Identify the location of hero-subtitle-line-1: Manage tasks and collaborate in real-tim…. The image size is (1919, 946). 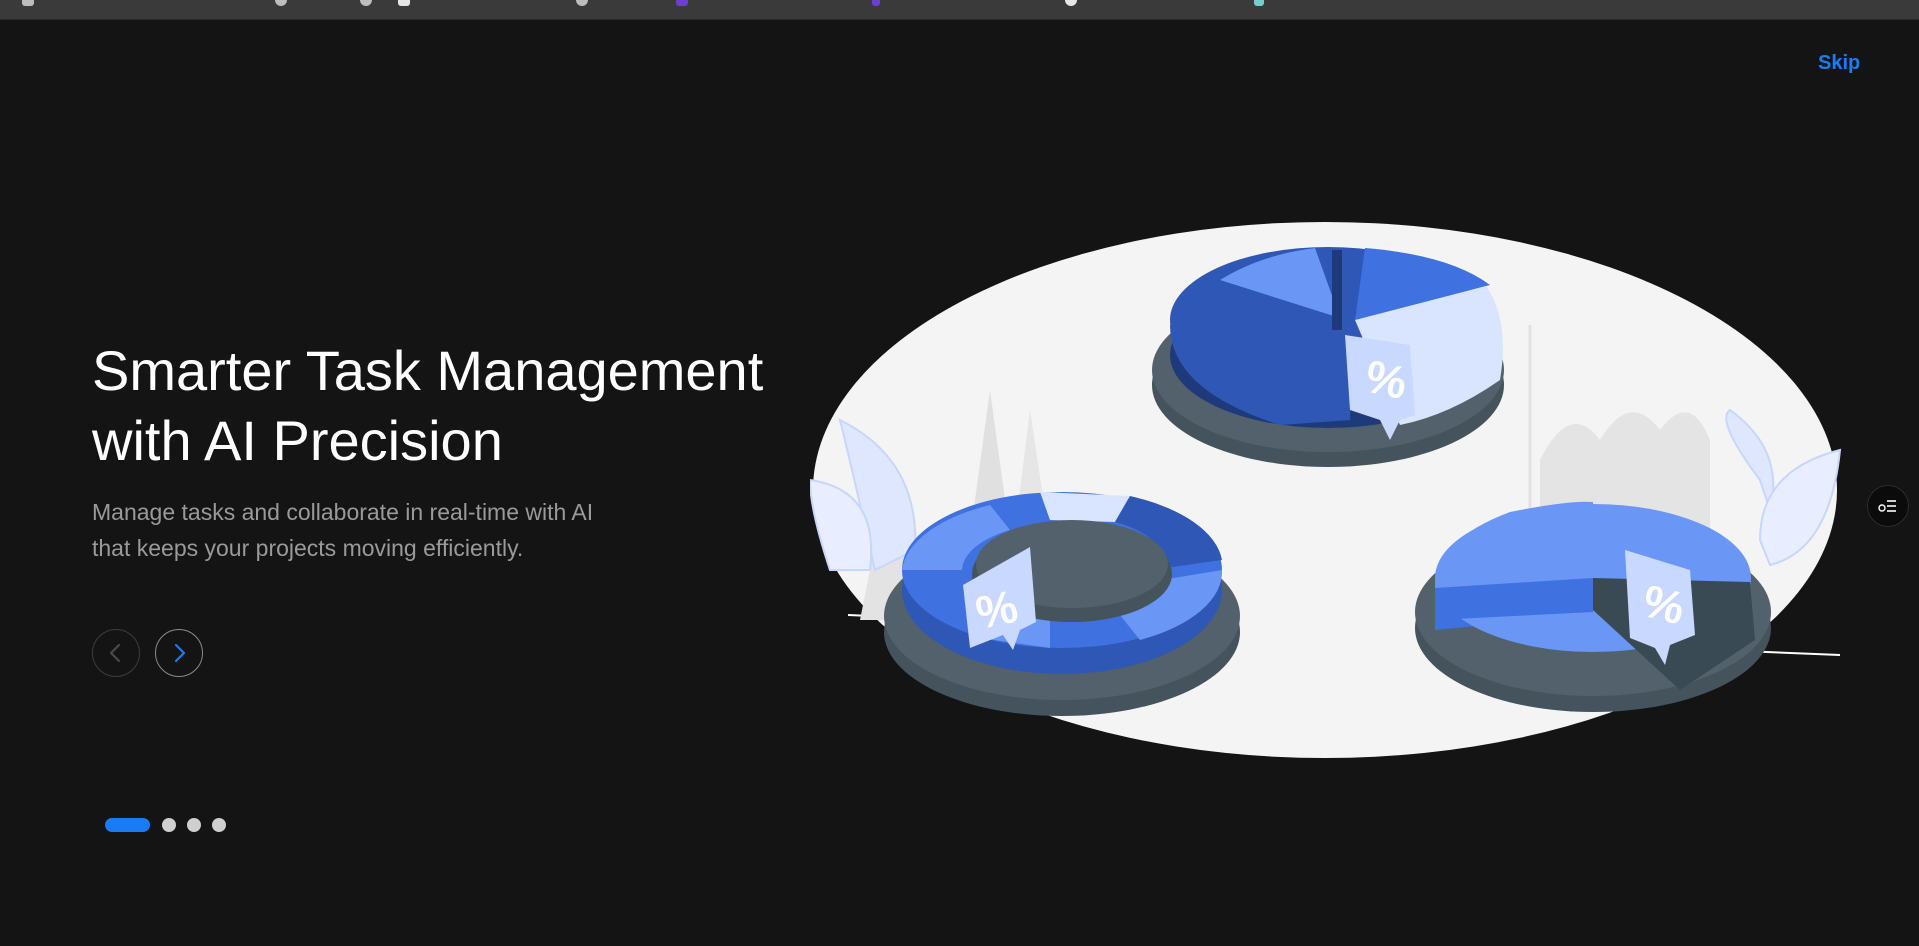
(343, 512).